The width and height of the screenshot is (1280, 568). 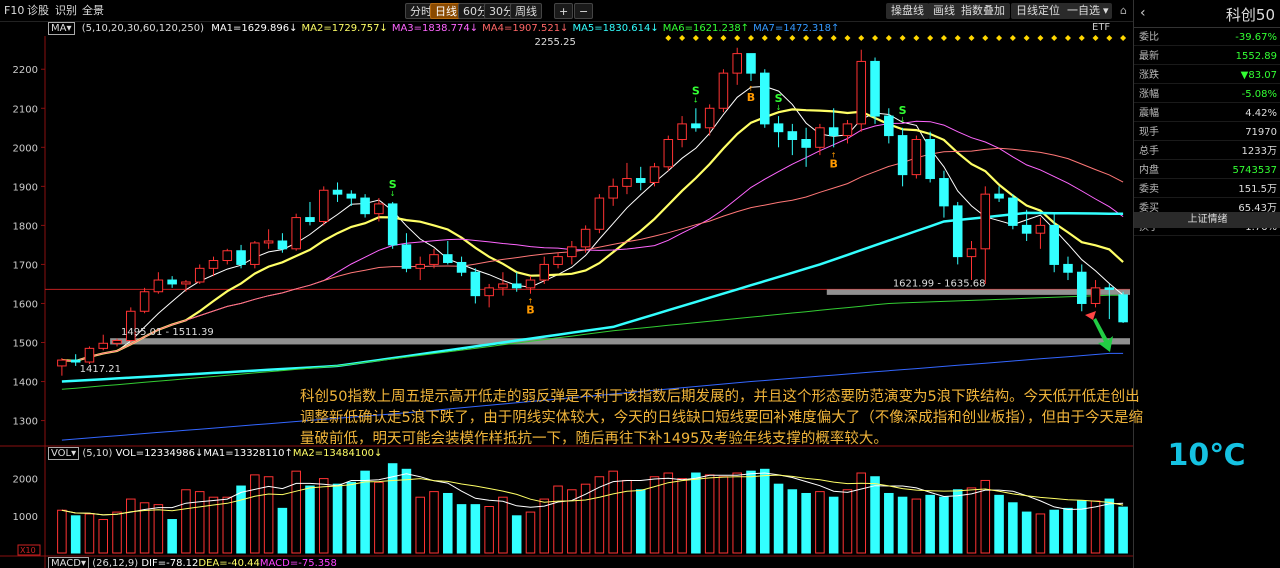 What do you see at coordinates (1259, 151) in the screenshot?
I see `quote-value: 1233万` at bounding box center [1259, 151].